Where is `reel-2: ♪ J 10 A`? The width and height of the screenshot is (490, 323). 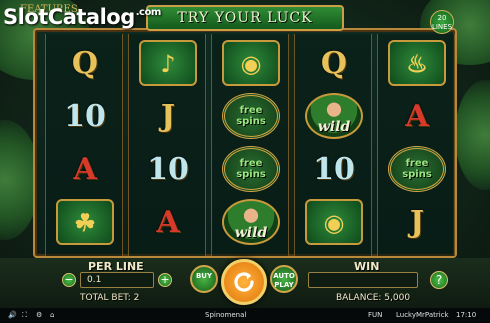
reel-2: ♪ J 10 A is located at coordinates (167, 145).